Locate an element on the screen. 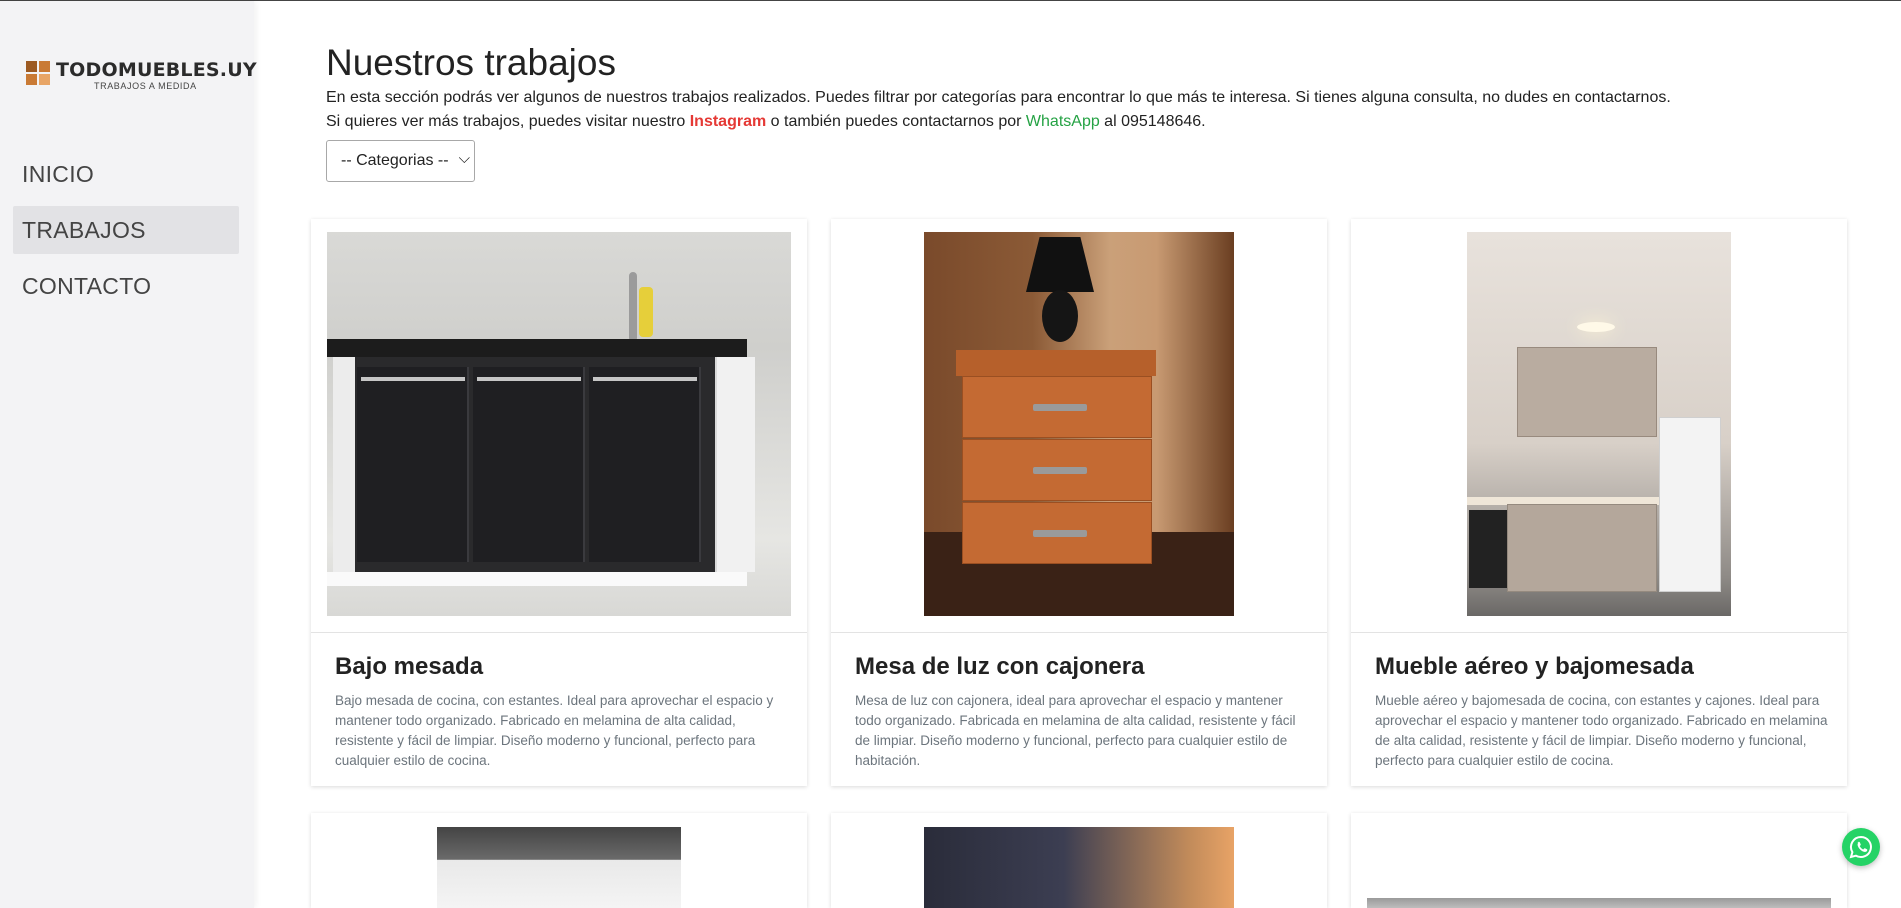 This screenshot has width=1901, height=908. nav-item-trabajos: TRABAJOS is located at coordinates (126, 230).